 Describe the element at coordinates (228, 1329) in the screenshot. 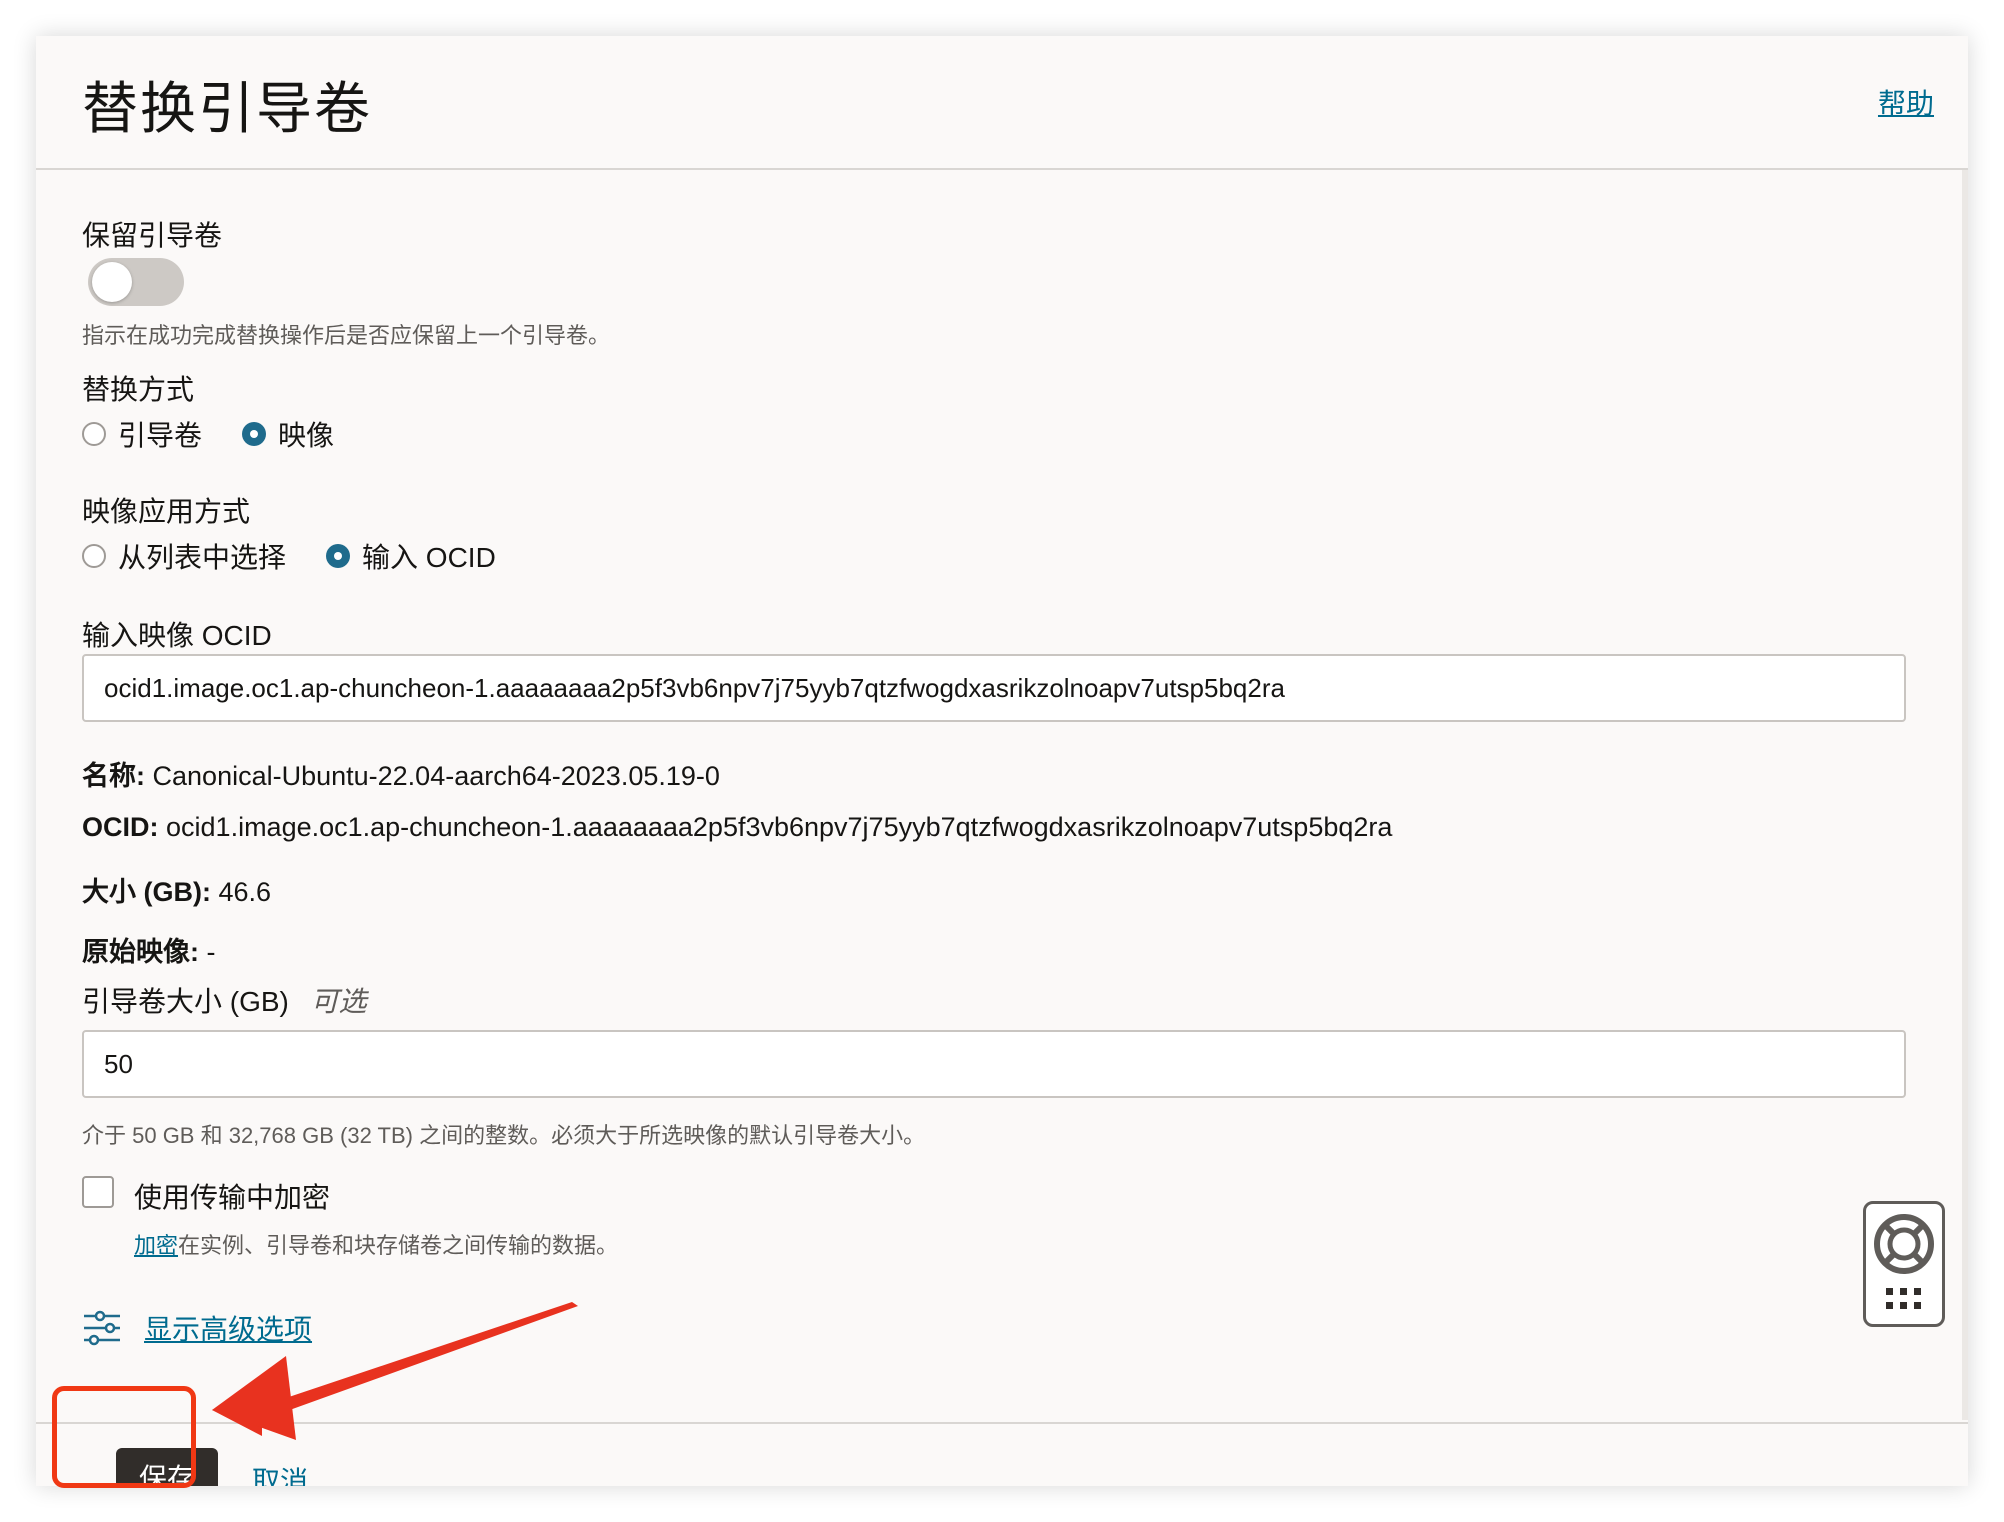

I see `show-advanced-options-label: 显示高级选项` at that location.